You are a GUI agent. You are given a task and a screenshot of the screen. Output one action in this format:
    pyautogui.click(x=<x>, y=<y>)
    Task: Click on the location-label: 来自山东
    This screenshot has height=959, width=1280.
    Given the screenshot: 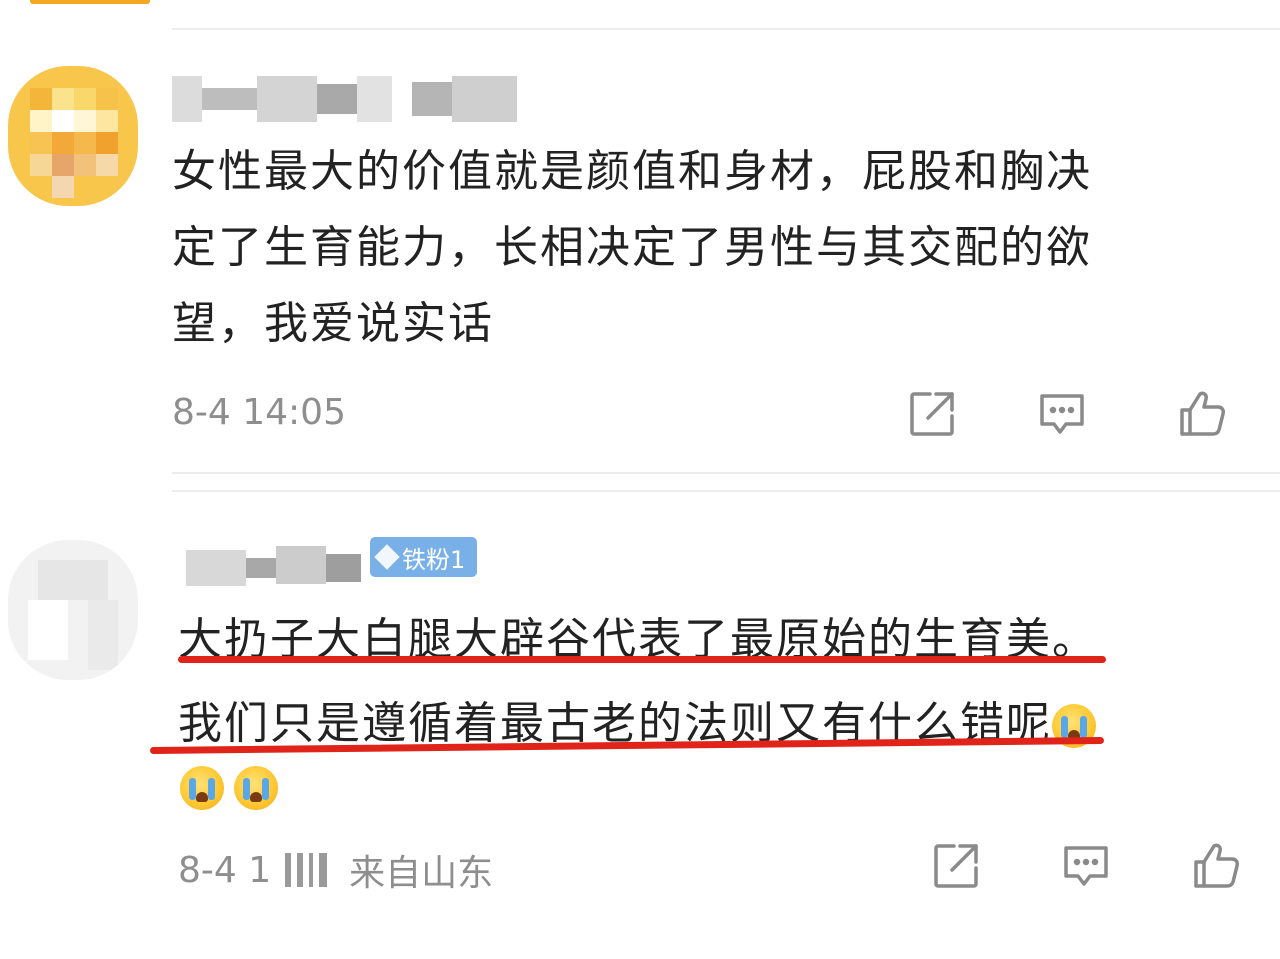 What is the action you would take?
    pyautogui.click(x=421, y=873)
    